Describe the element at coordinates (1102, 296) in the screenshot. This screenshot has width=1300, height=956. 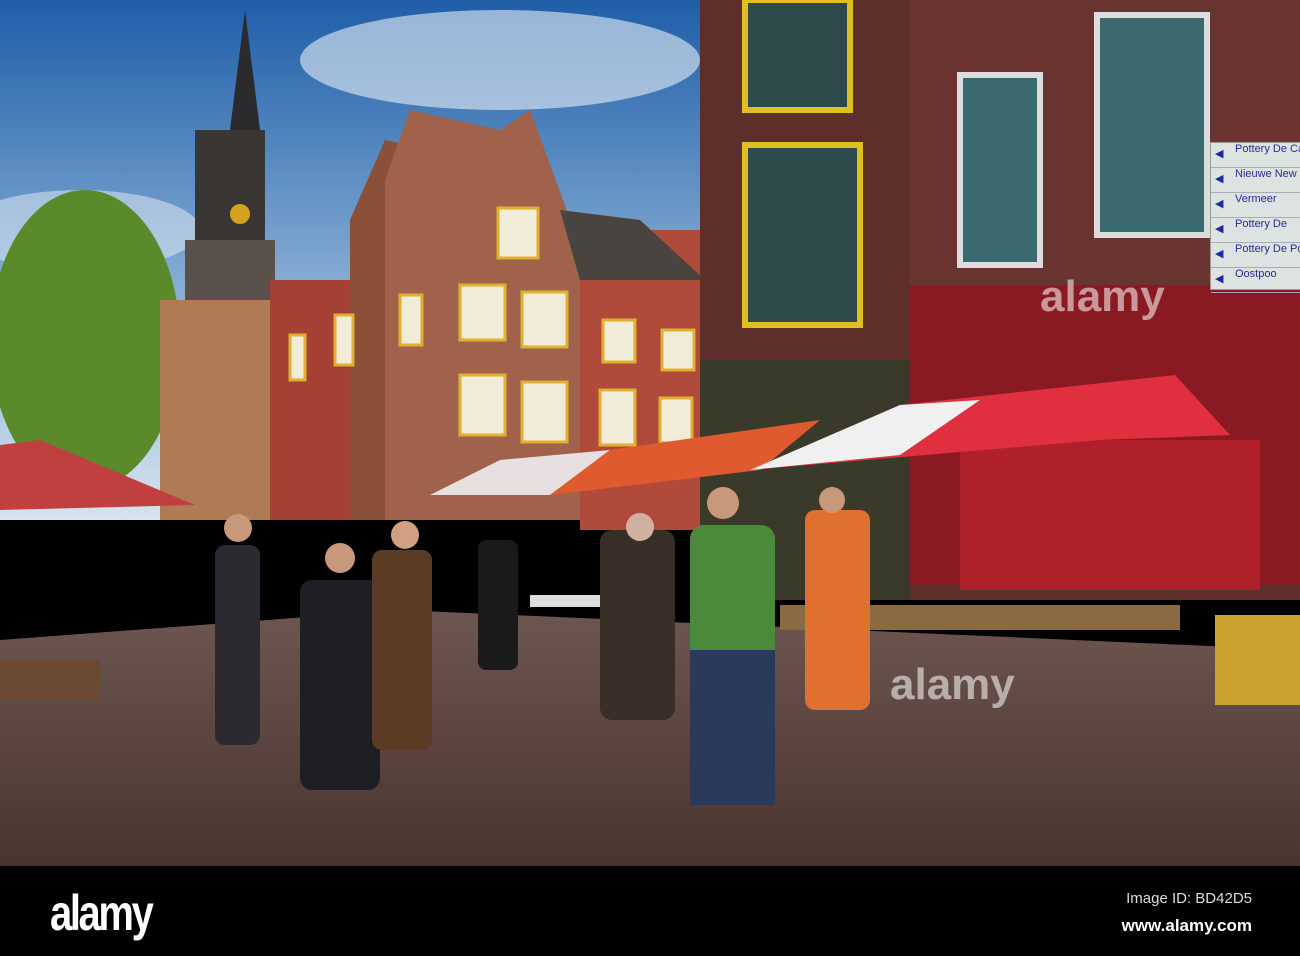
I see `watermark-center: alamy` at that location.